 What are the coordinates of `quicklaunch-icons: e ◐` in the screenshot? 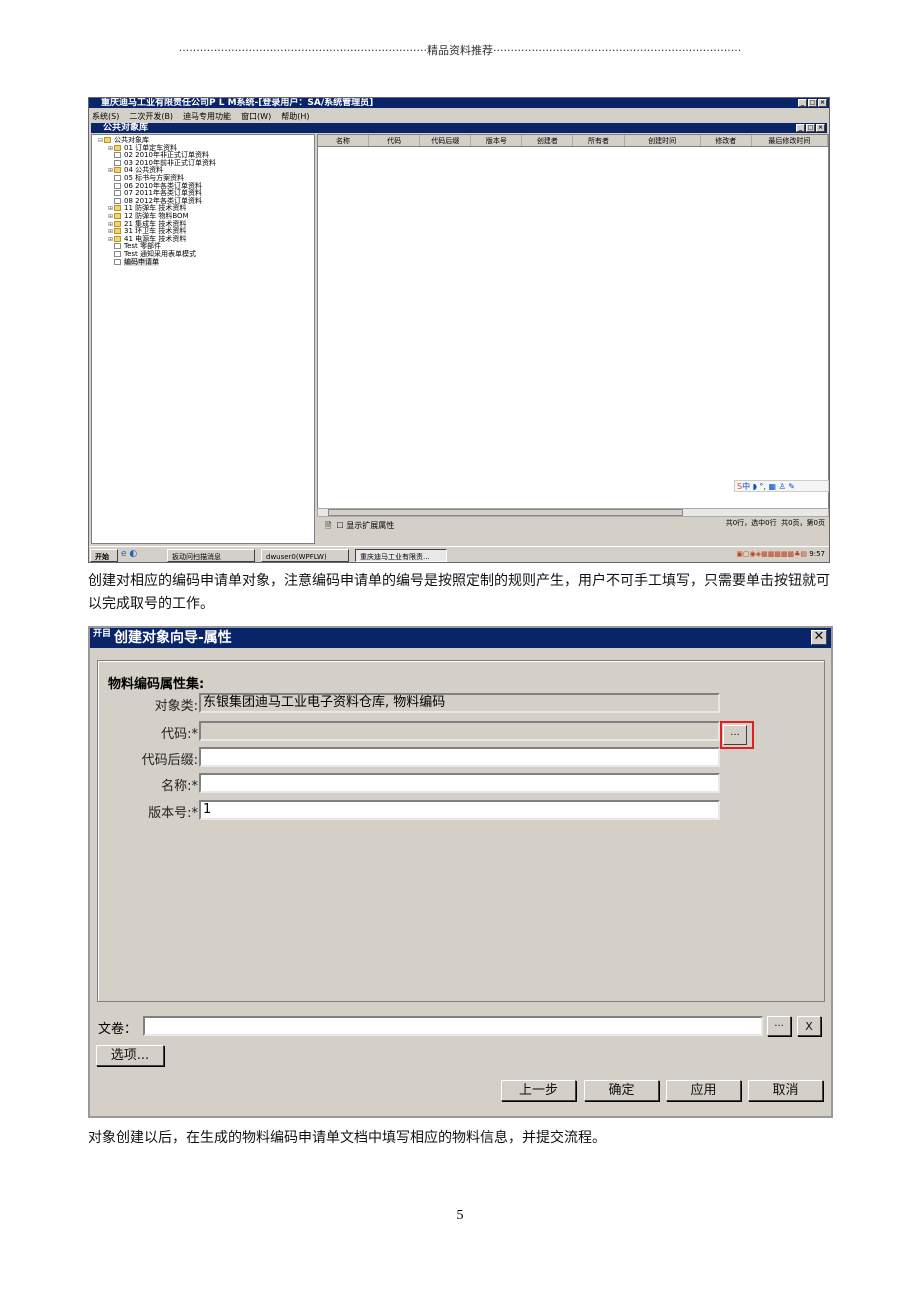 It's located at (129, 554).